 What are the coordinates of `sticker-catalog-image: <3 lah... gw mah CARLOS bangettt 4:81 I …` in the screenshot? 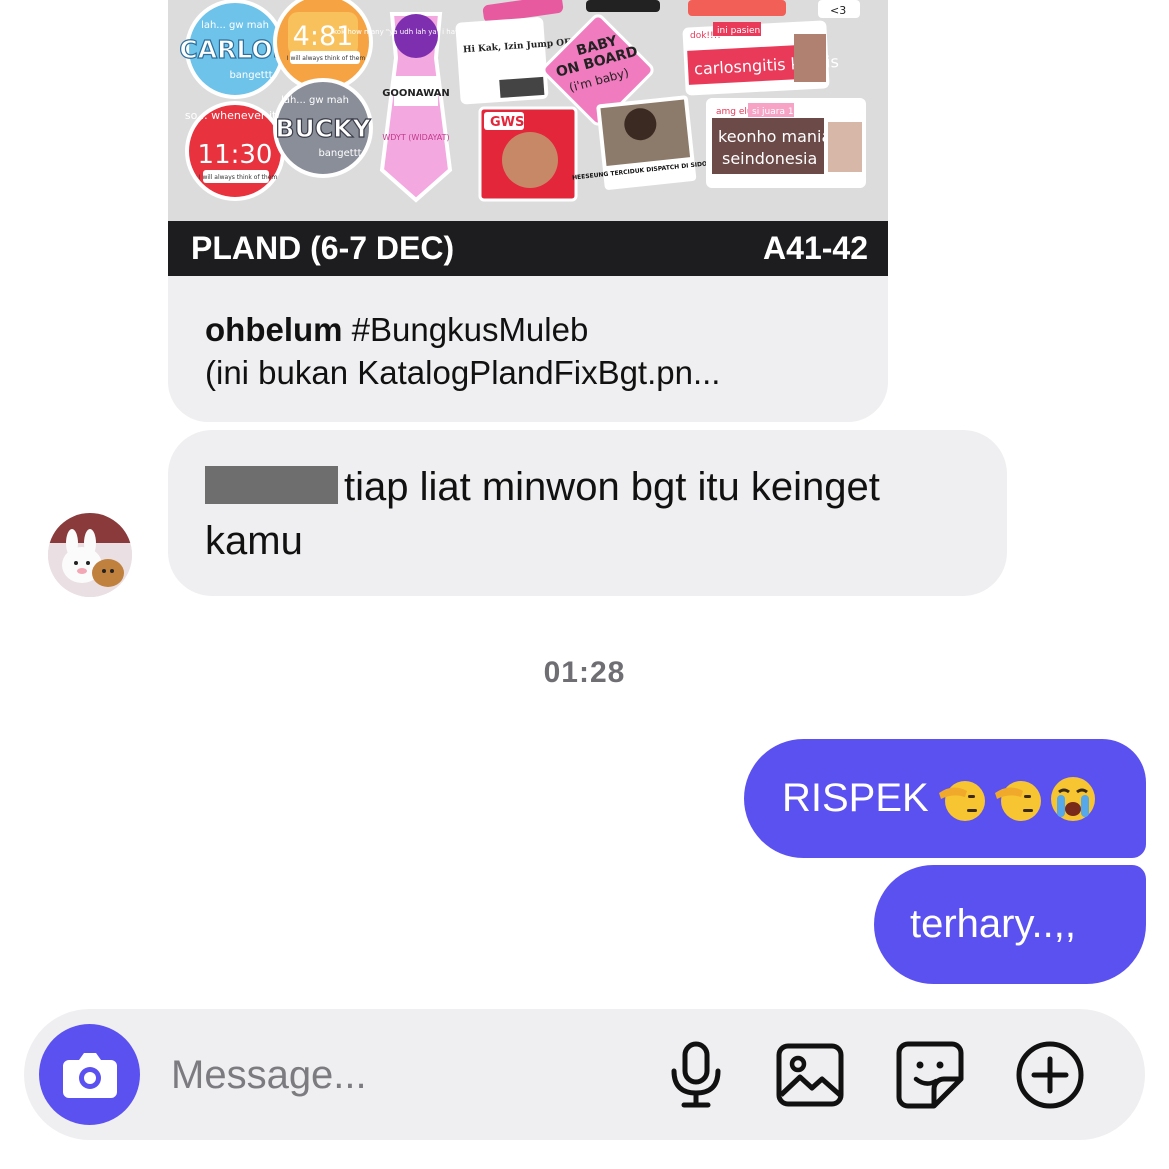 It's located at (528, 110).